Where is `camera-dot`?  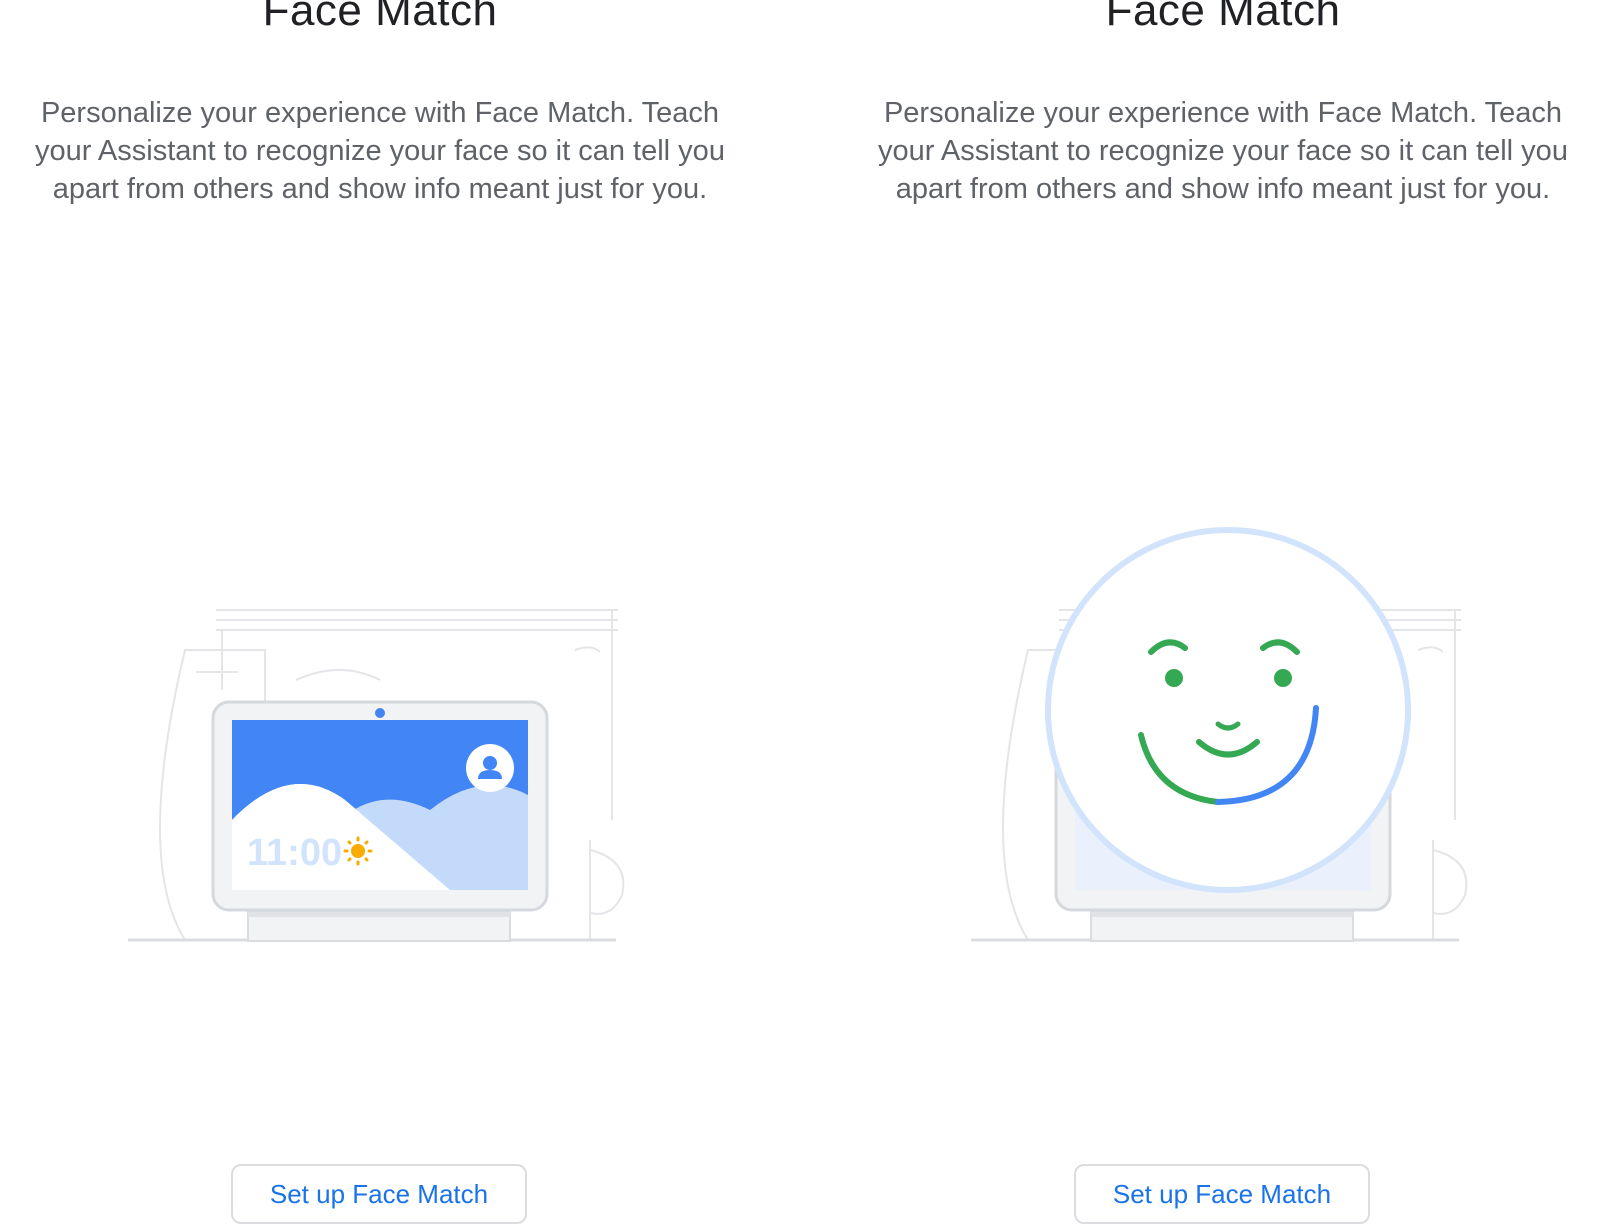
camera-dot is located at coordinates (380, 713).